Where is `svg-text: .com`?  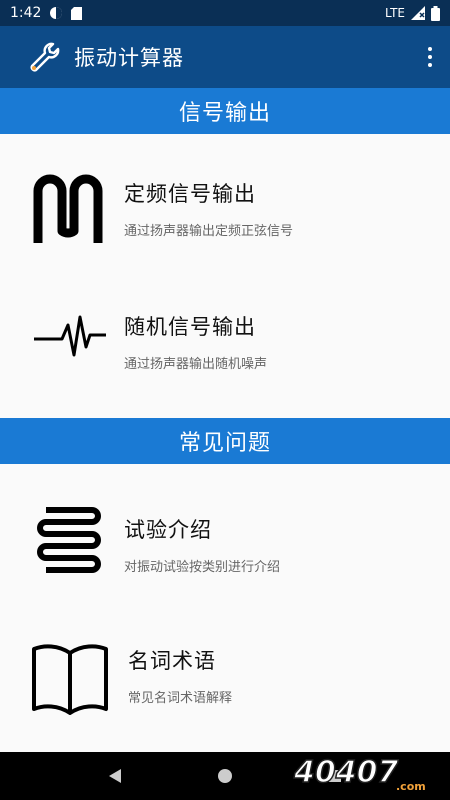 svg-text: .com is located at coordinates (411, 786).